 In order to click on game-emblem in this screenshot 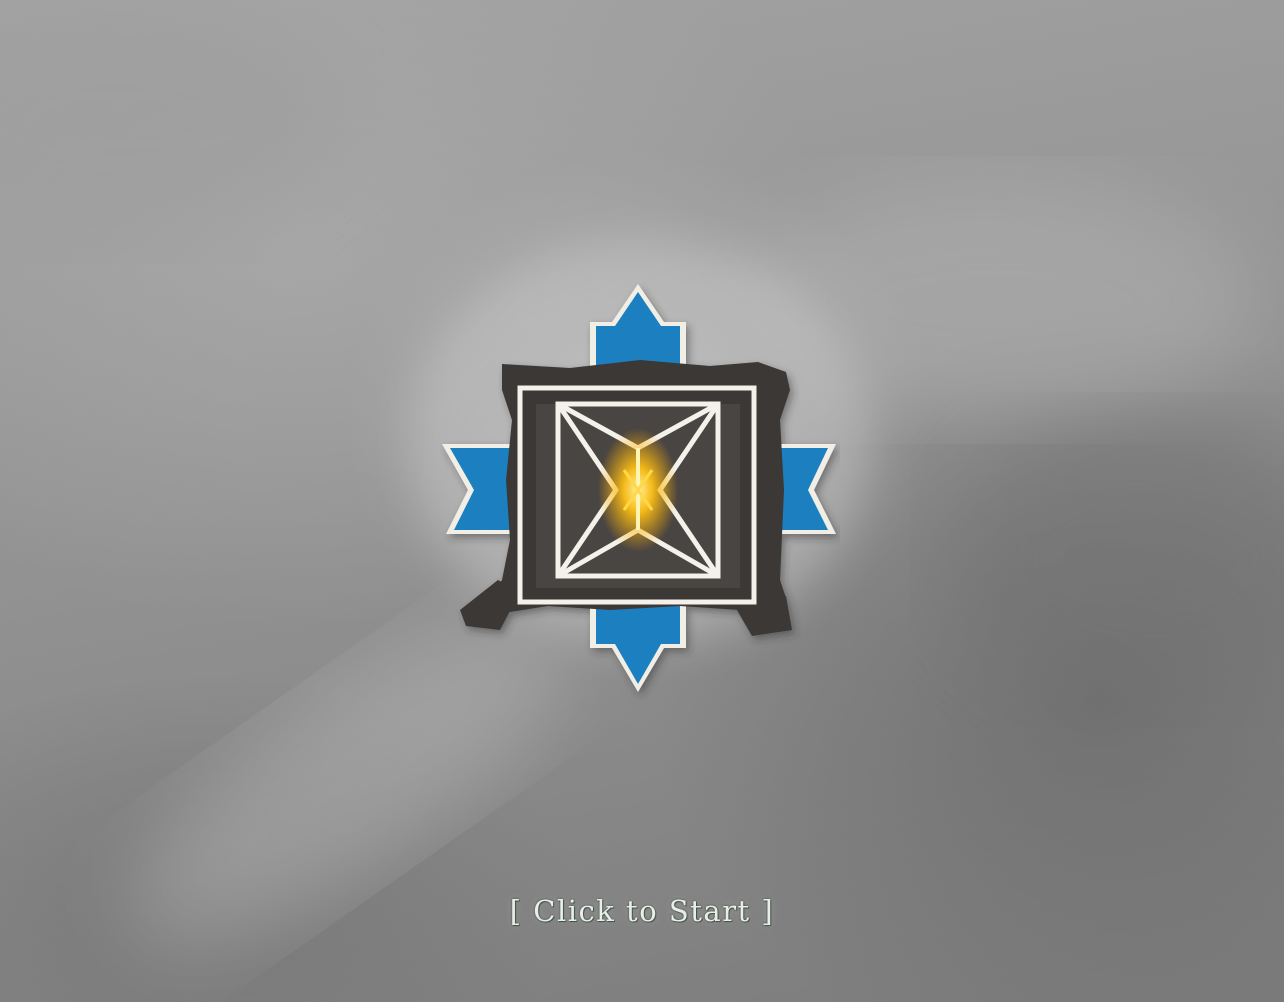, I will do `click(639, 488)`.